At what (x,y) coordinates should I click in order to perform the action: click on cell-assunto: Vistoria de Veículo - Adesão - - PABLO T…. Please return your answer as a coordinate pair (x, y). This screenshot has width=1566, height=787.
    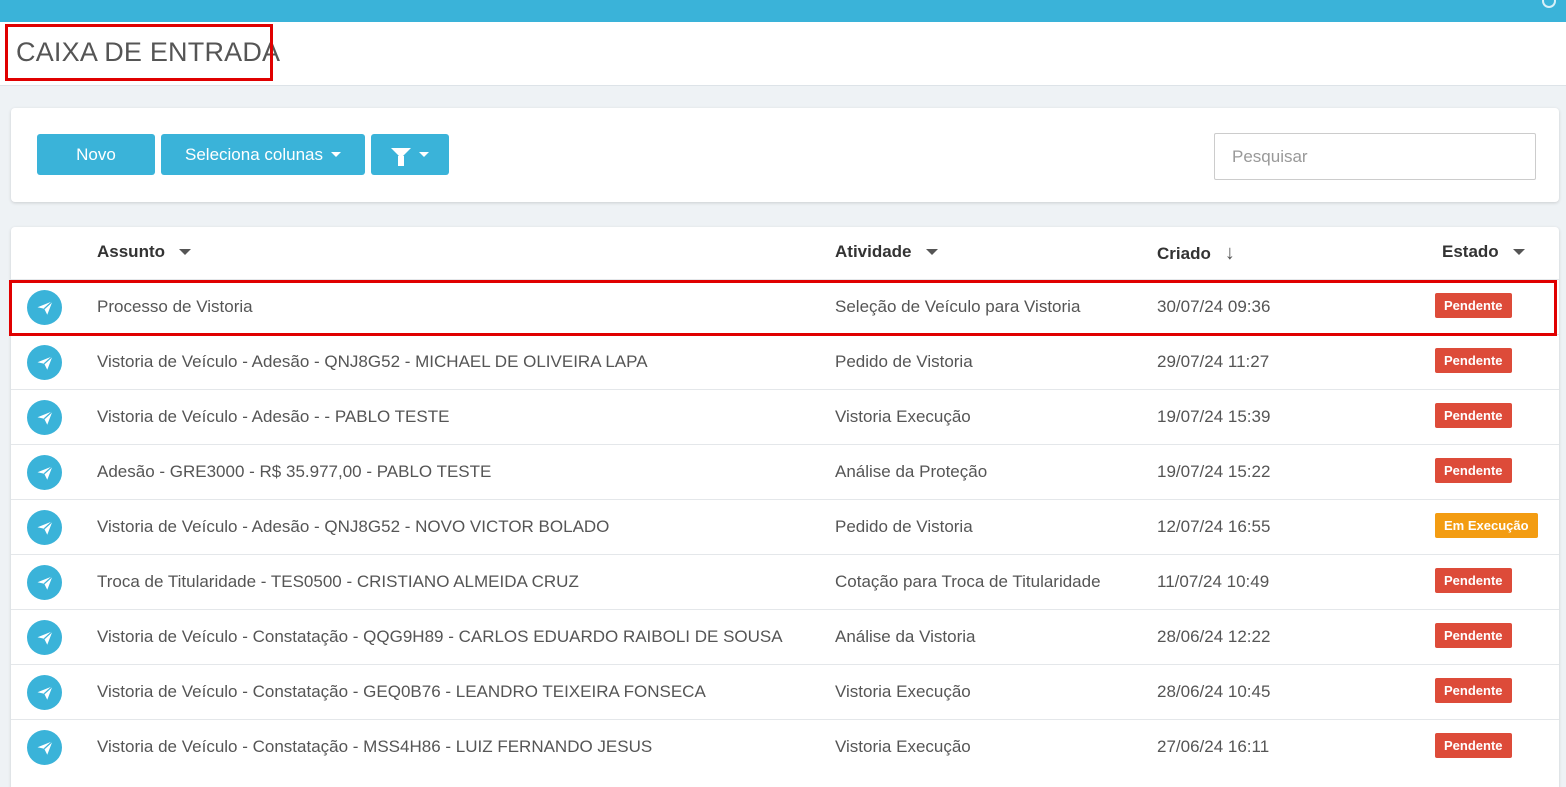
    Looking at the image, I should click on (273, 416).